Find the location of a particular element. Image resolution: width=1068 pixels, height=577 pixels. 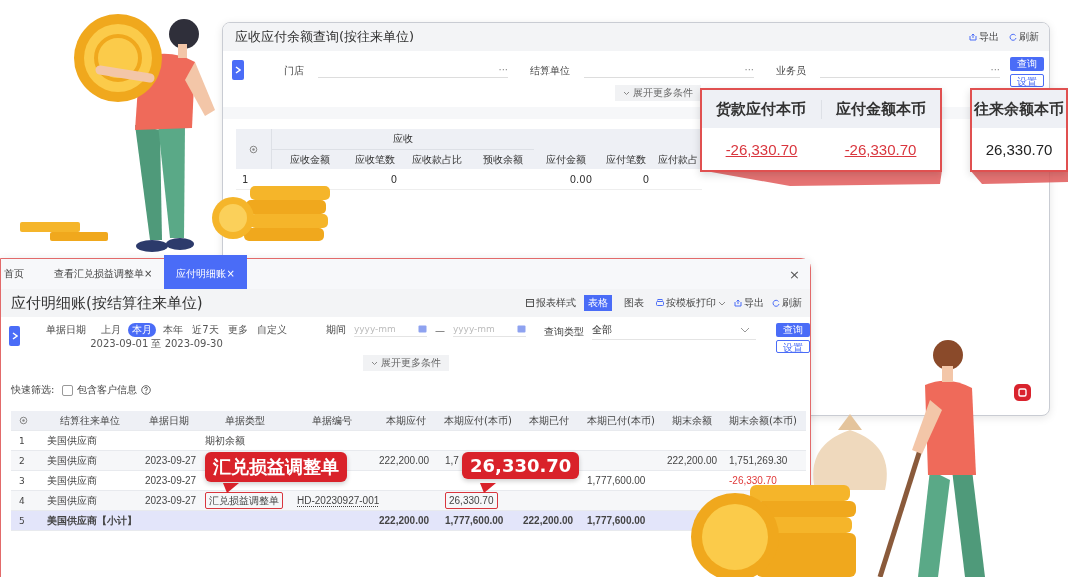

date-preset: 自定义 is located at coordinates (271, 330).